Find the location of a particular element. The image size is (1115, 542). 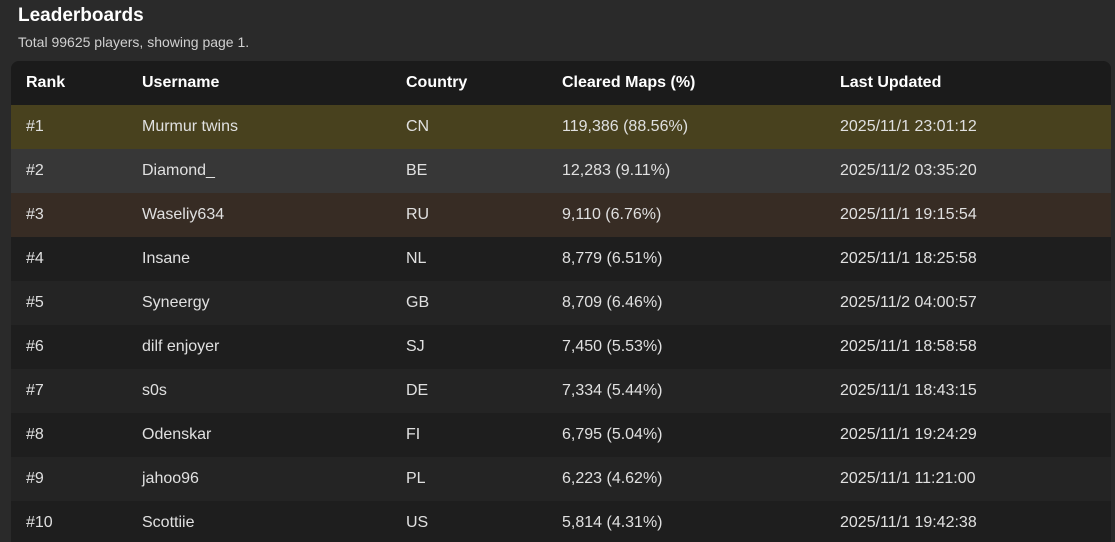

cleared-maps-cell: 6,223 (4.62%) is located at coordinates (612, 478).